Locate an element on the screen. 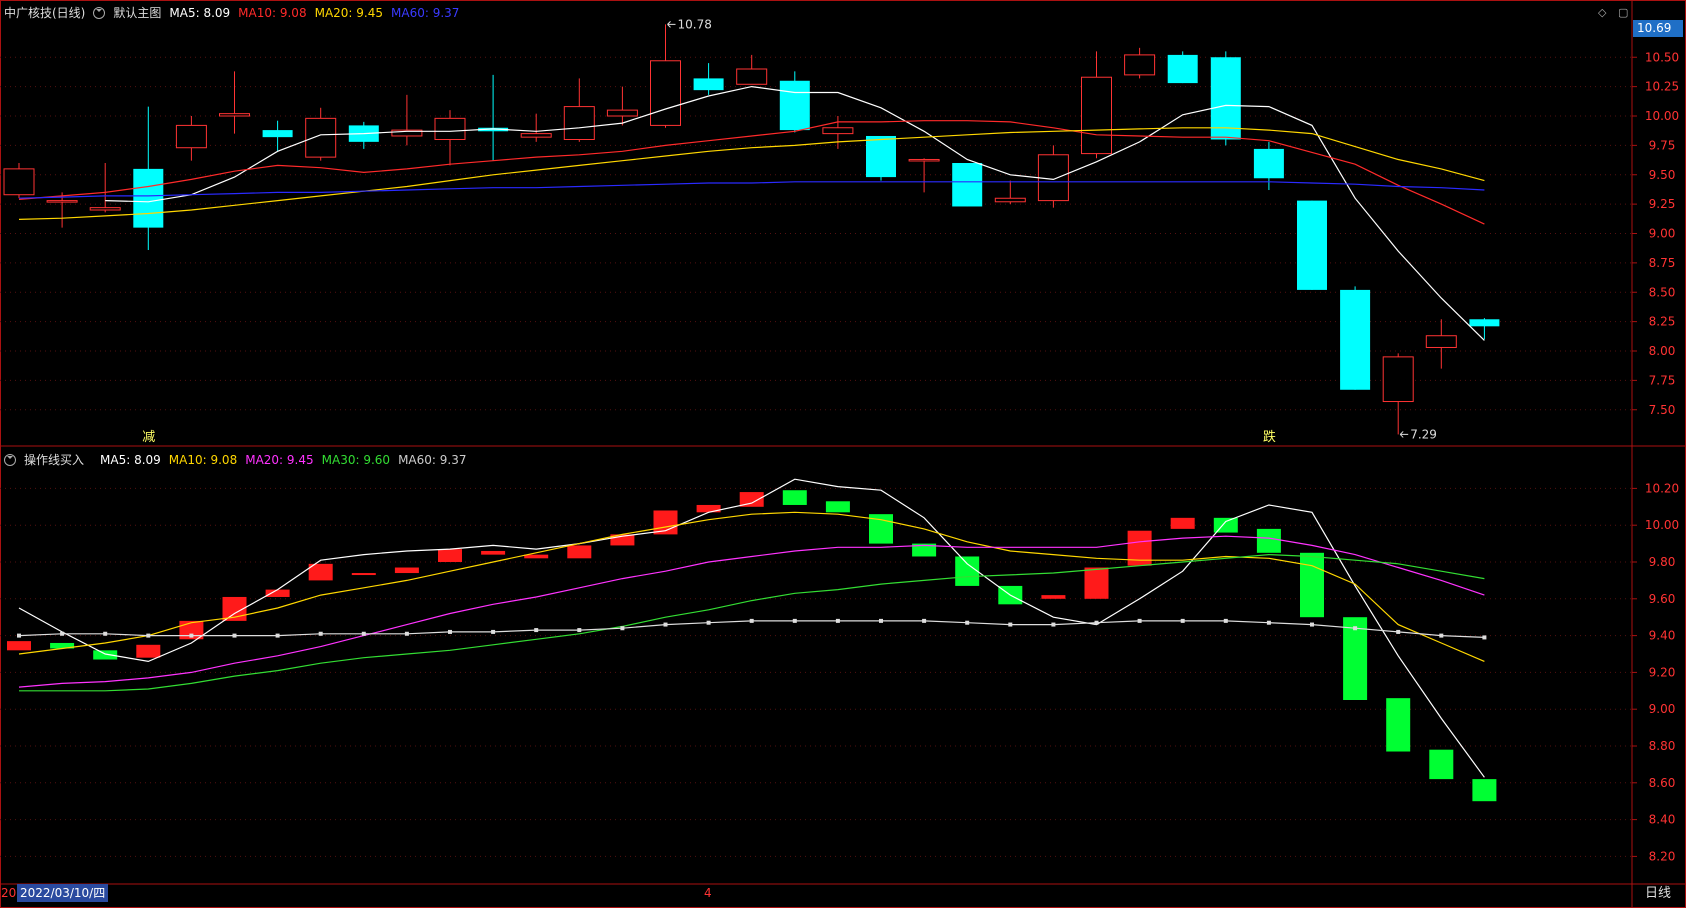  sub-ma-label-1: MA10: 9.08 is located at coordinates (203, 460).